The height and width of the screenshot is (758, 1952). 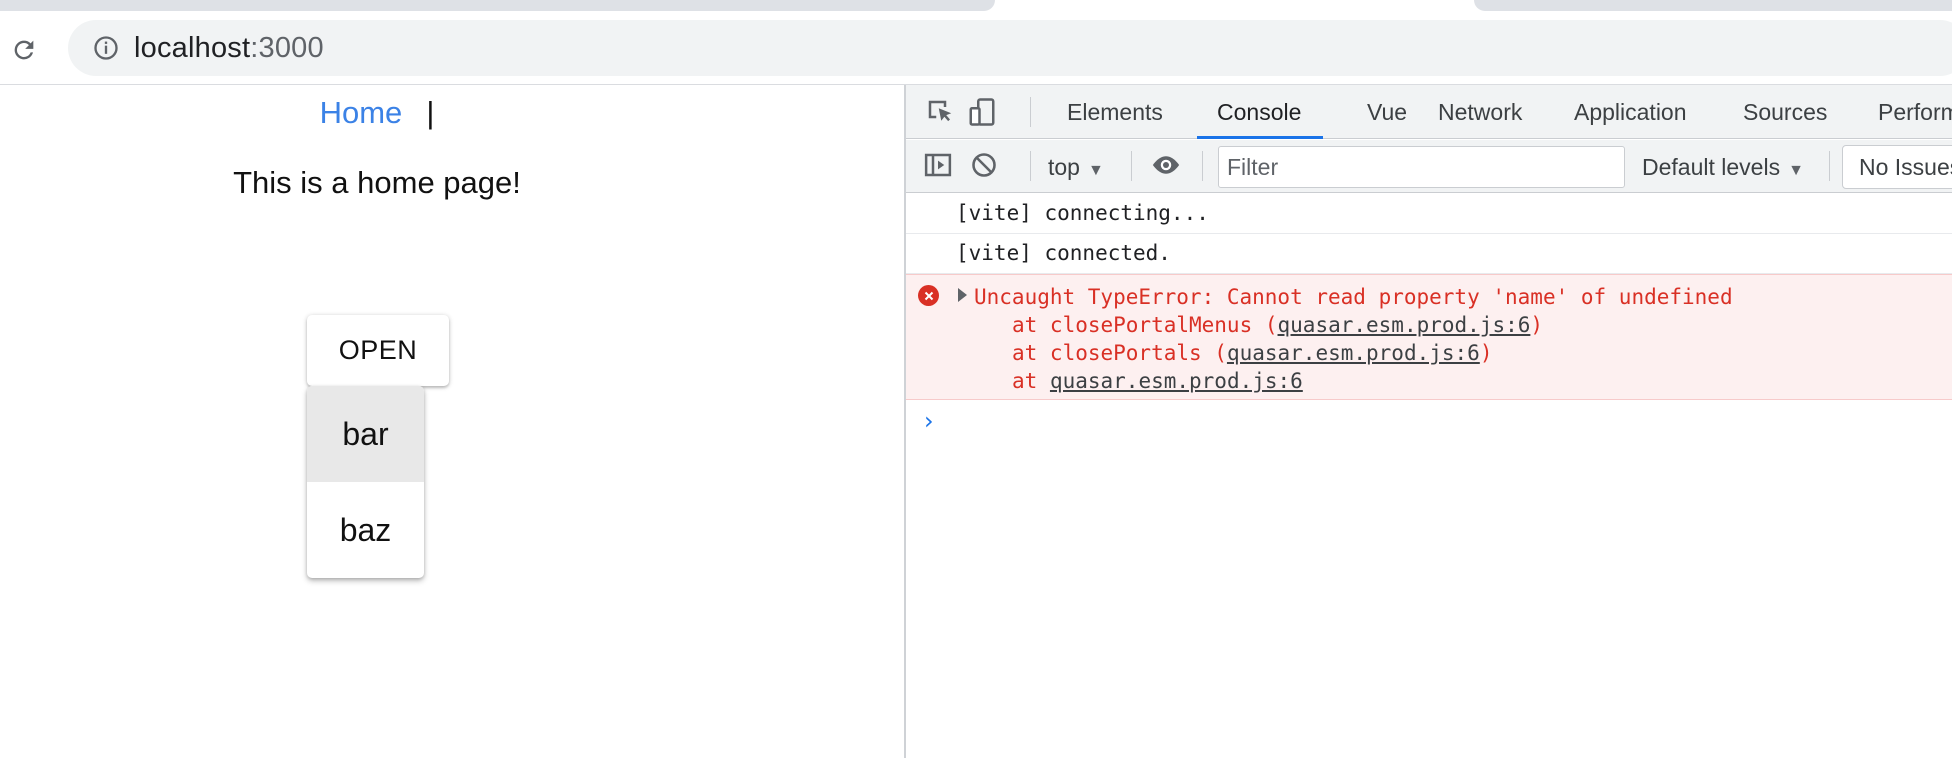 What do you see at coordinates (1064, 167) in the screenshot?
I see `context-label: top` at bounding box center [1064, 167].